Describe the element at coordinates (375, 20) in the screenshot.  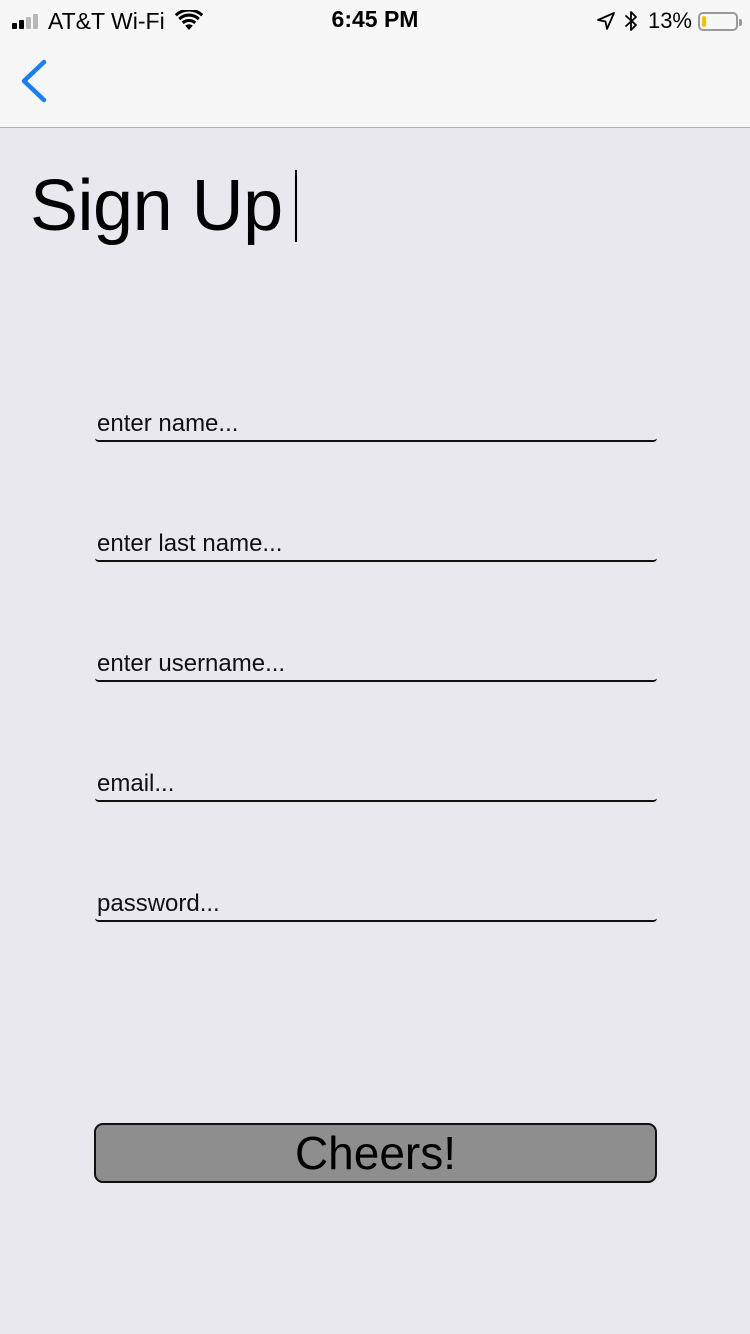
I see `status-bar: AT&T Wi-Fi 6:45 PM 13%` at that location.